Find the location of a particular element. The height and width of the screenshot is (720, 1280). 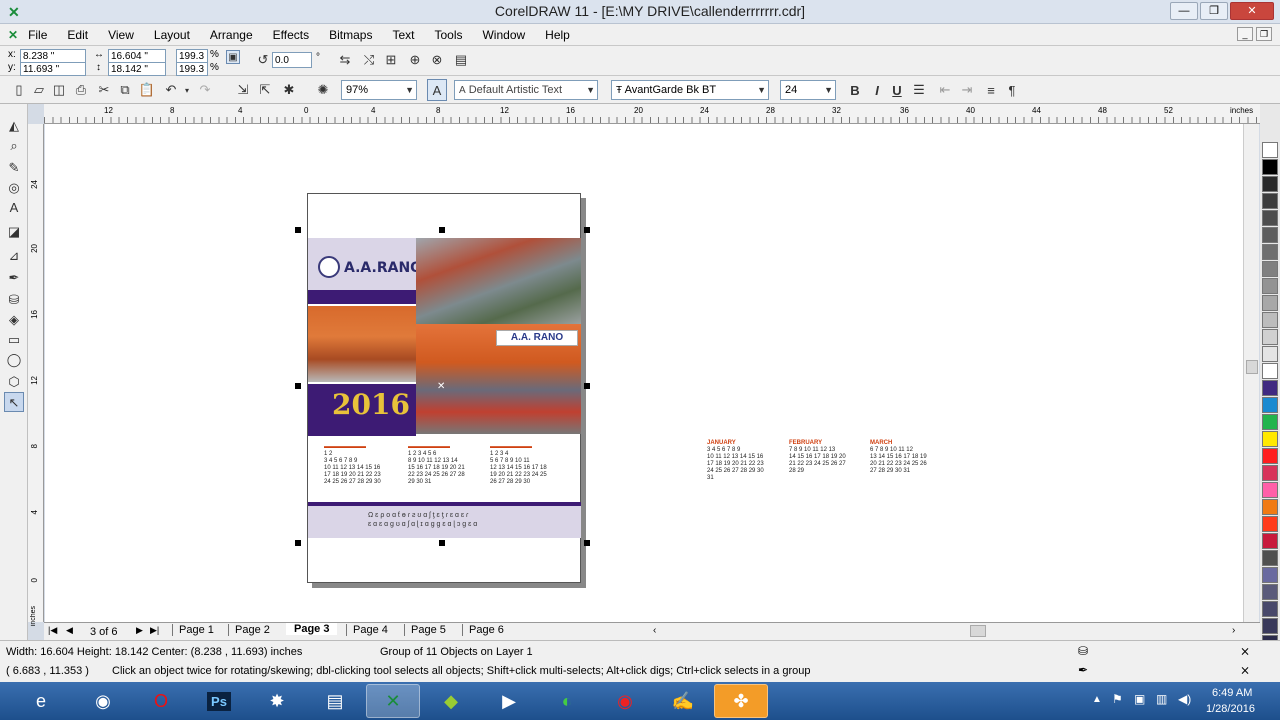

menu-view: View is located at coordinates (121, 35).